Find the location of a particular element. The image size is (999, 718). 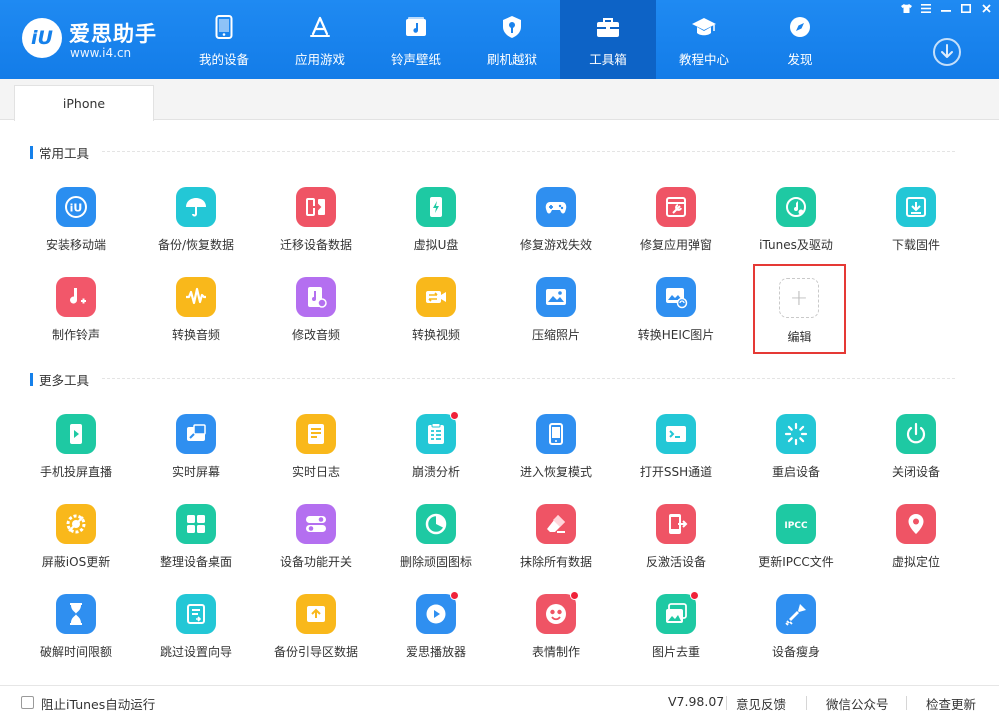

umbrella-icon is located at coordinates (196, 207).